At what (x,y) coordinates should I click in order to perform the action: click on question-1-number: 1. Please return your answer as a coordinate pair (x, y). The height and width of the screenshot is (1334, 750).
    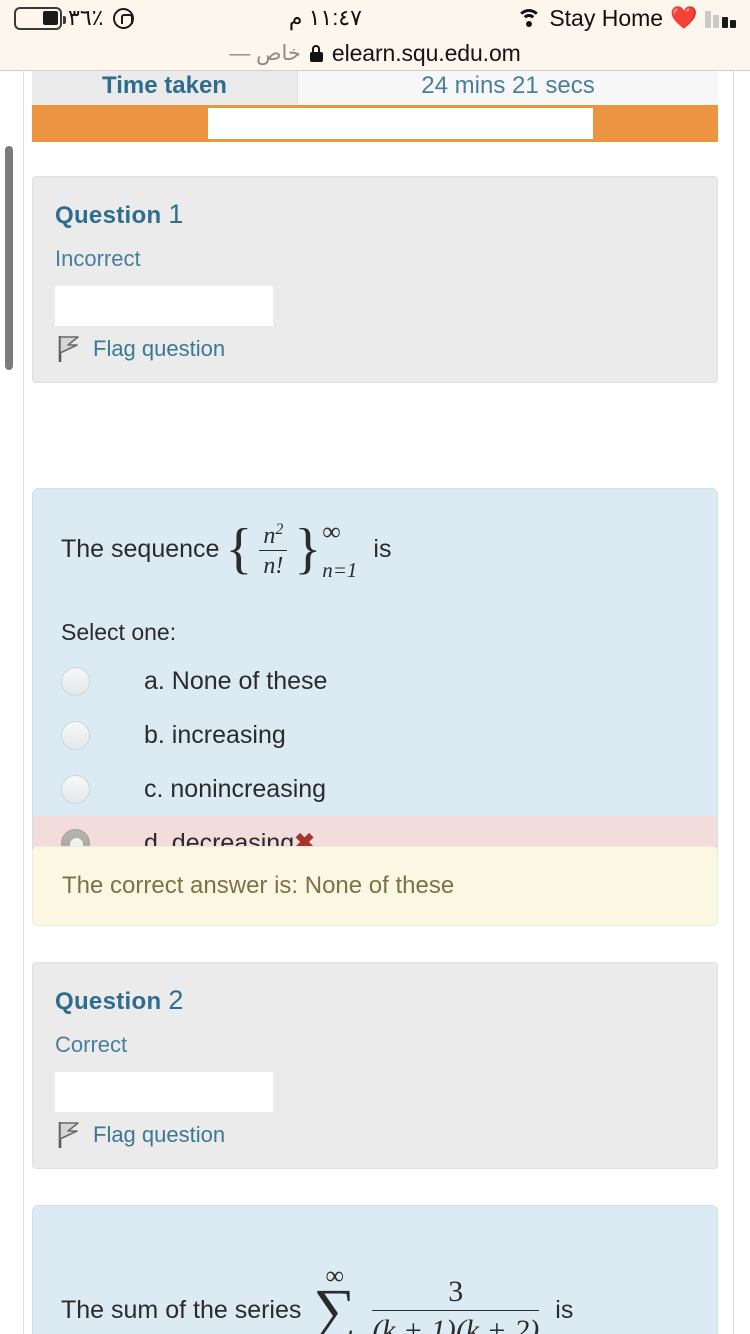
    Looking at the image, I should click on (176, 214).